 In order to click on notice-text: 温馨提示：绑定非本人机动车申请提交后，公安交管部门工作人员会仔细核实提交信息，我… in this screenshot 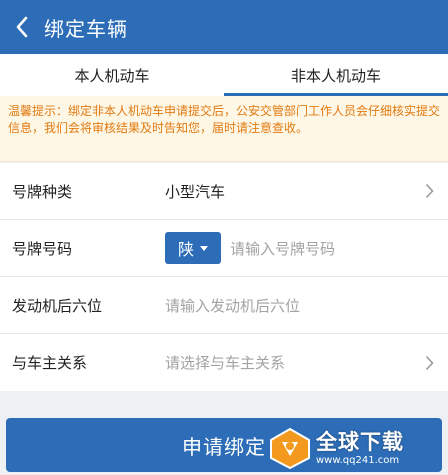, I will do `click(224, 129)`.